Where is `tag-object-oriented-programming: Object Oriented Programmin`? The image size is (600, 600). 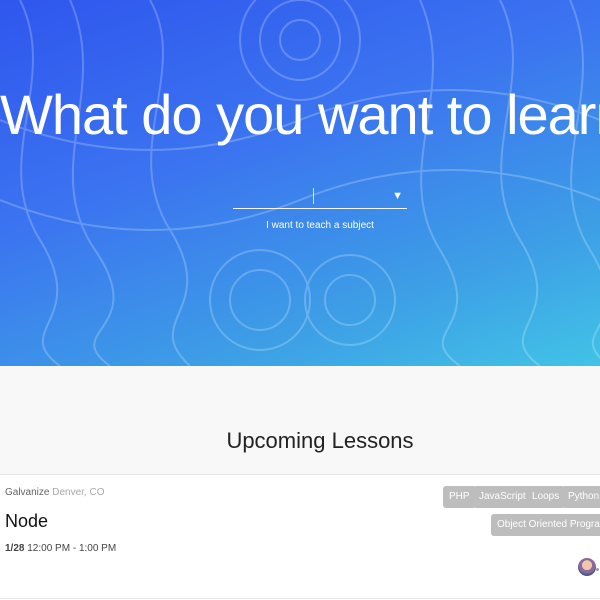 tag-object-oriented-programming: Object Oriented Programmin is located at coordinates (545, 525).